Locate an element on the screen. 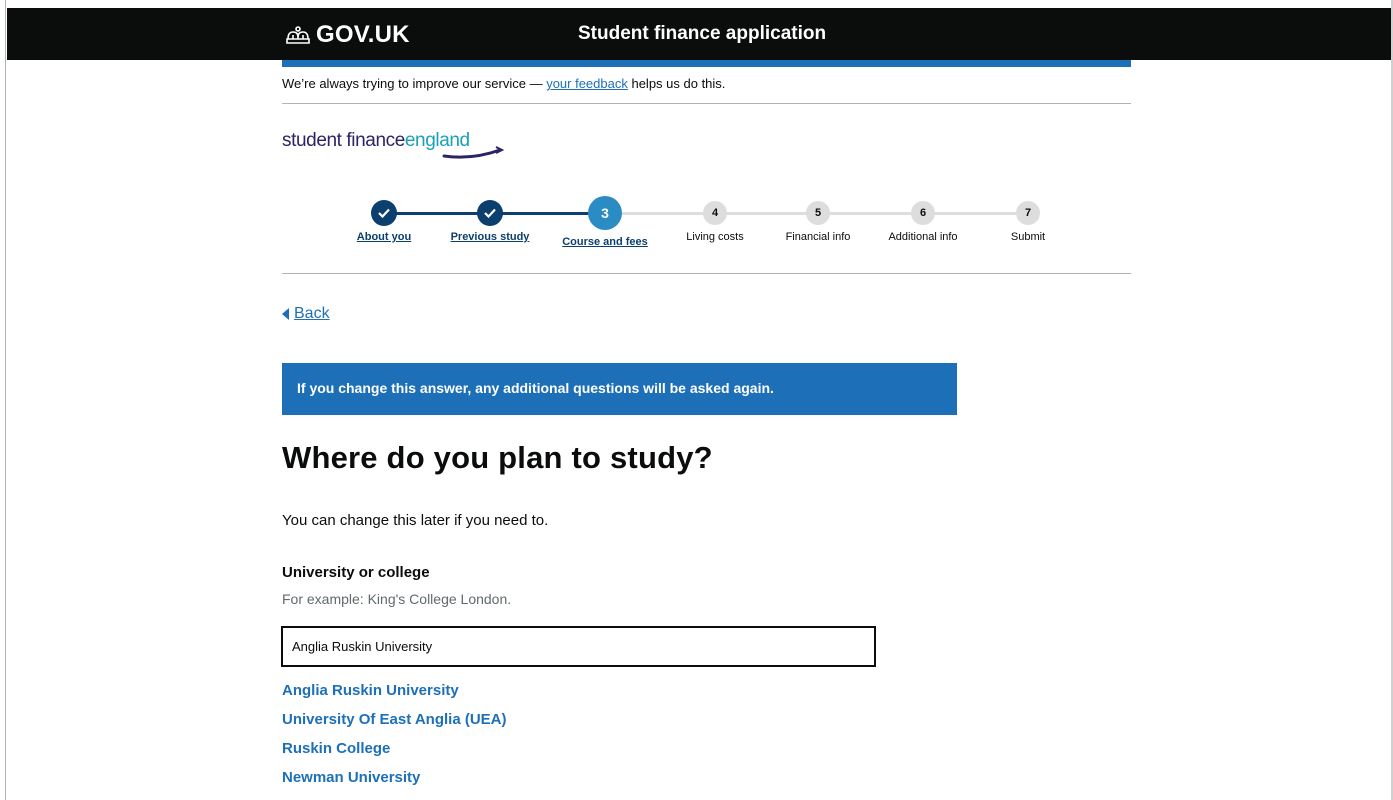  suggestion-item: Ruskin College is located at coordinates (394, 754).